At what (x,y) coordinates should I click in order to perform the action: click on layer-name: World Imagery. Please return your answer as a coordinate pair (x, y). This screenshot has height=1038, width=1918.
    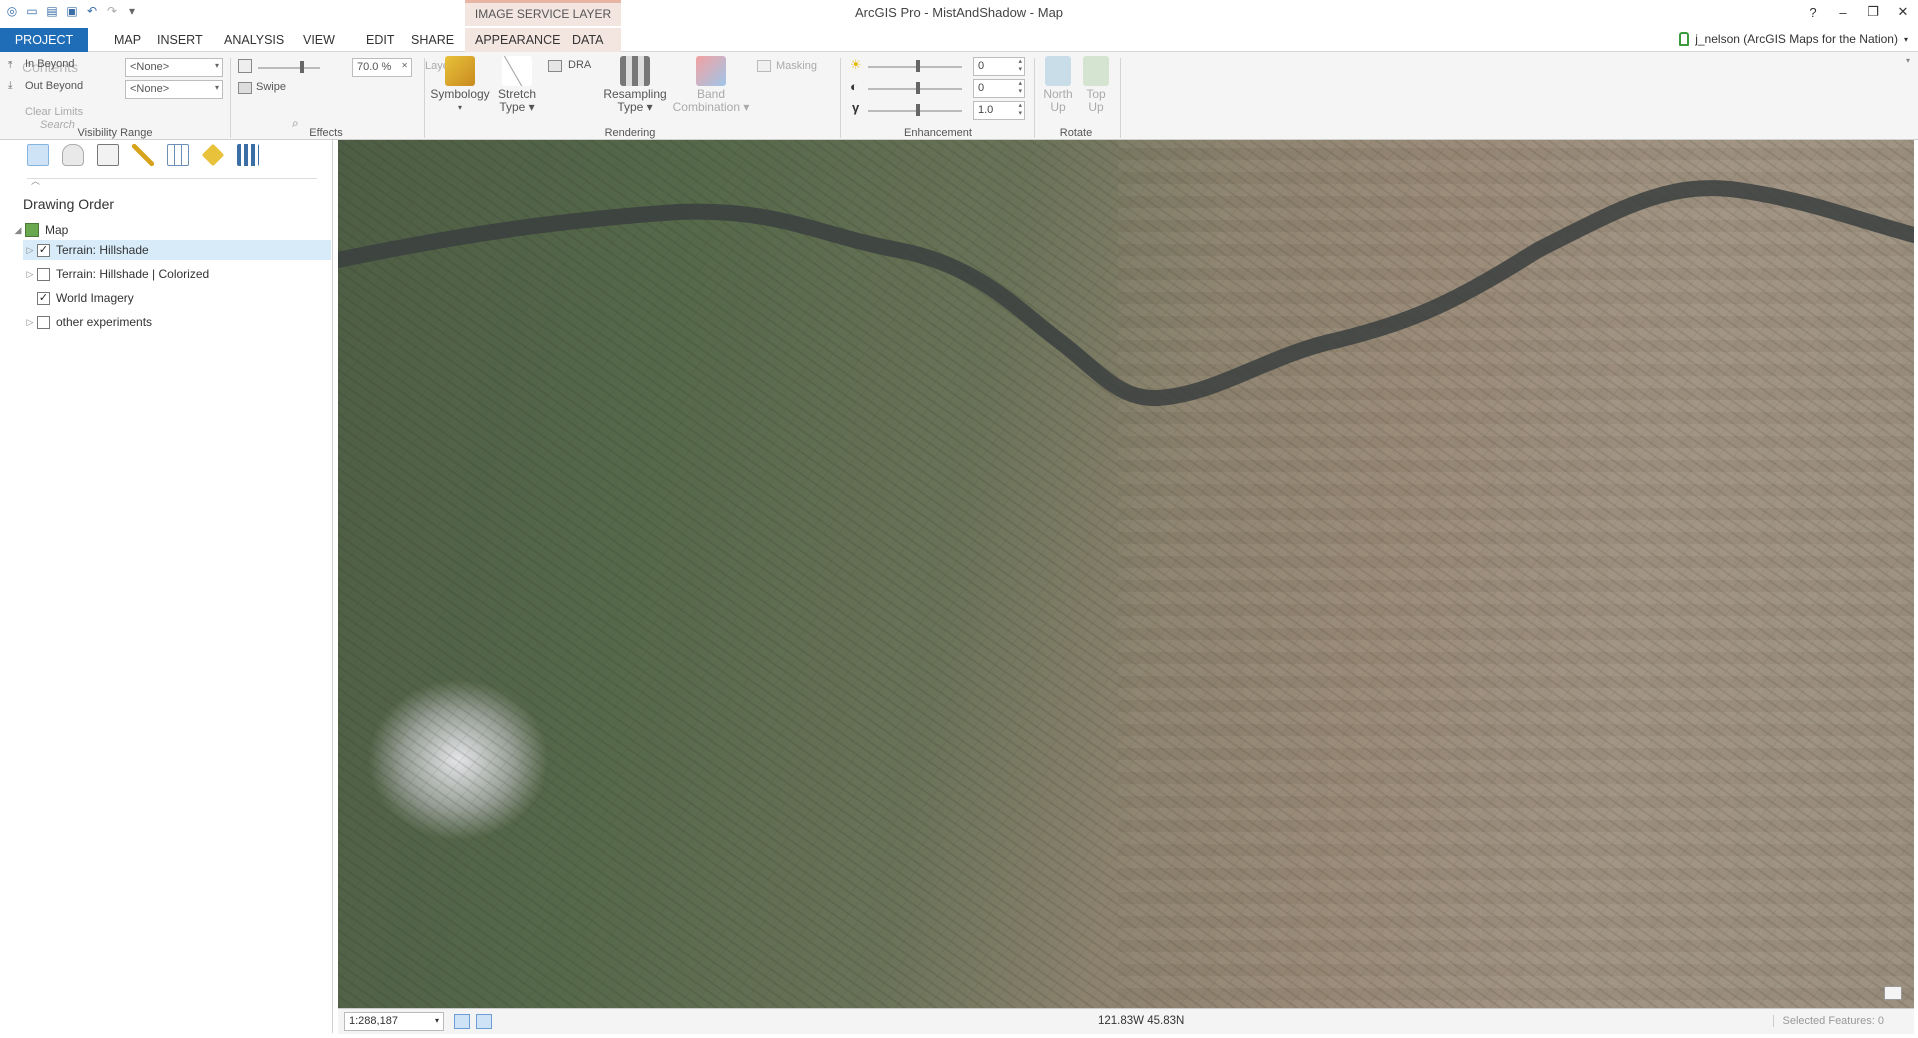
    Looking at the image, I should click on (95, 298).